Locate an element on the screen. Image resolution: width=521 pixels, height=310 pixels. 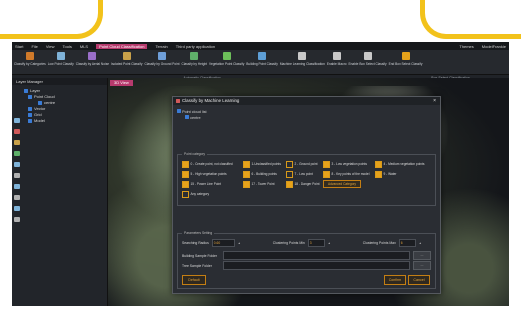
category-18: 18 - Danger Point is located at coordinates (303, 184).